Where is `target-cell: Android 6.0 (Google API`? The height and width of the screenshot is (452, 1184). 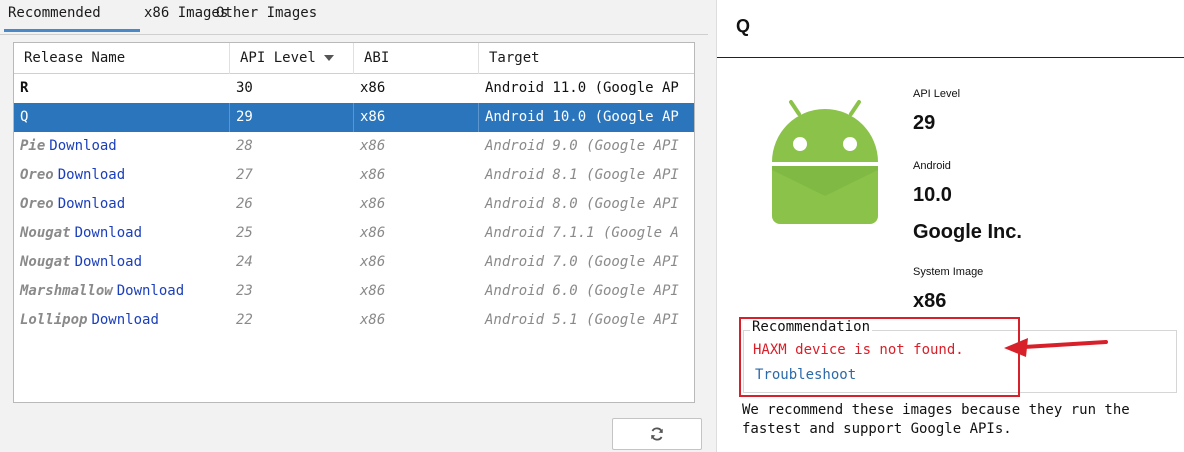 target-cell: Android 6.0 (Google API is located at coordinates (582, 291).